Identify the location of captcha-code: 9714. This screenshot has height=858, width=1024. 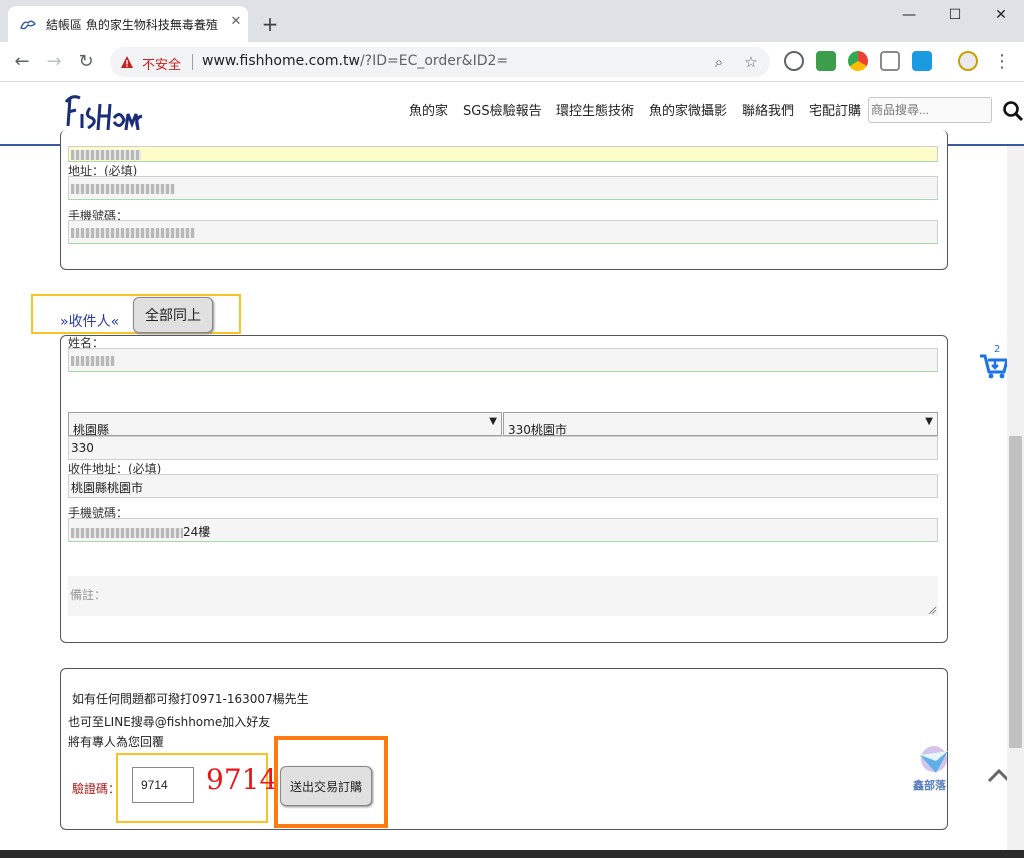
(242, 779).